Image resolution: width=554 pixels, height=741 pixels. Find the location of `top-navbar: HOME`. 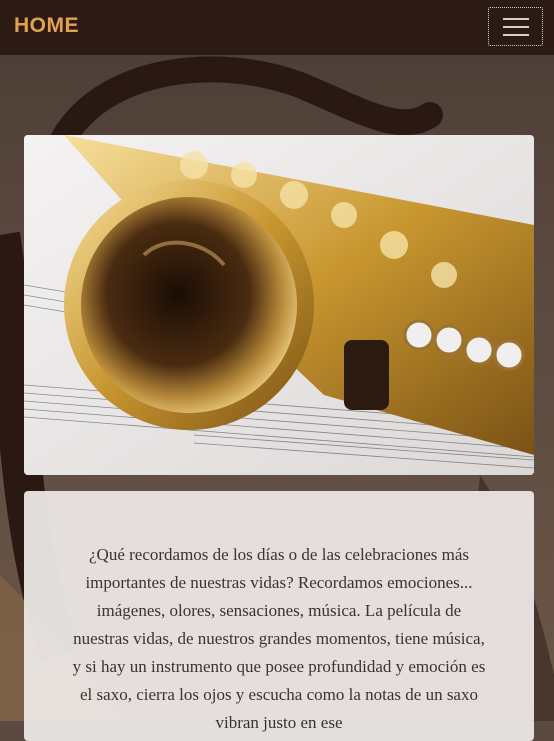

top-navbar: HOME is located at coordinates (277, 27).